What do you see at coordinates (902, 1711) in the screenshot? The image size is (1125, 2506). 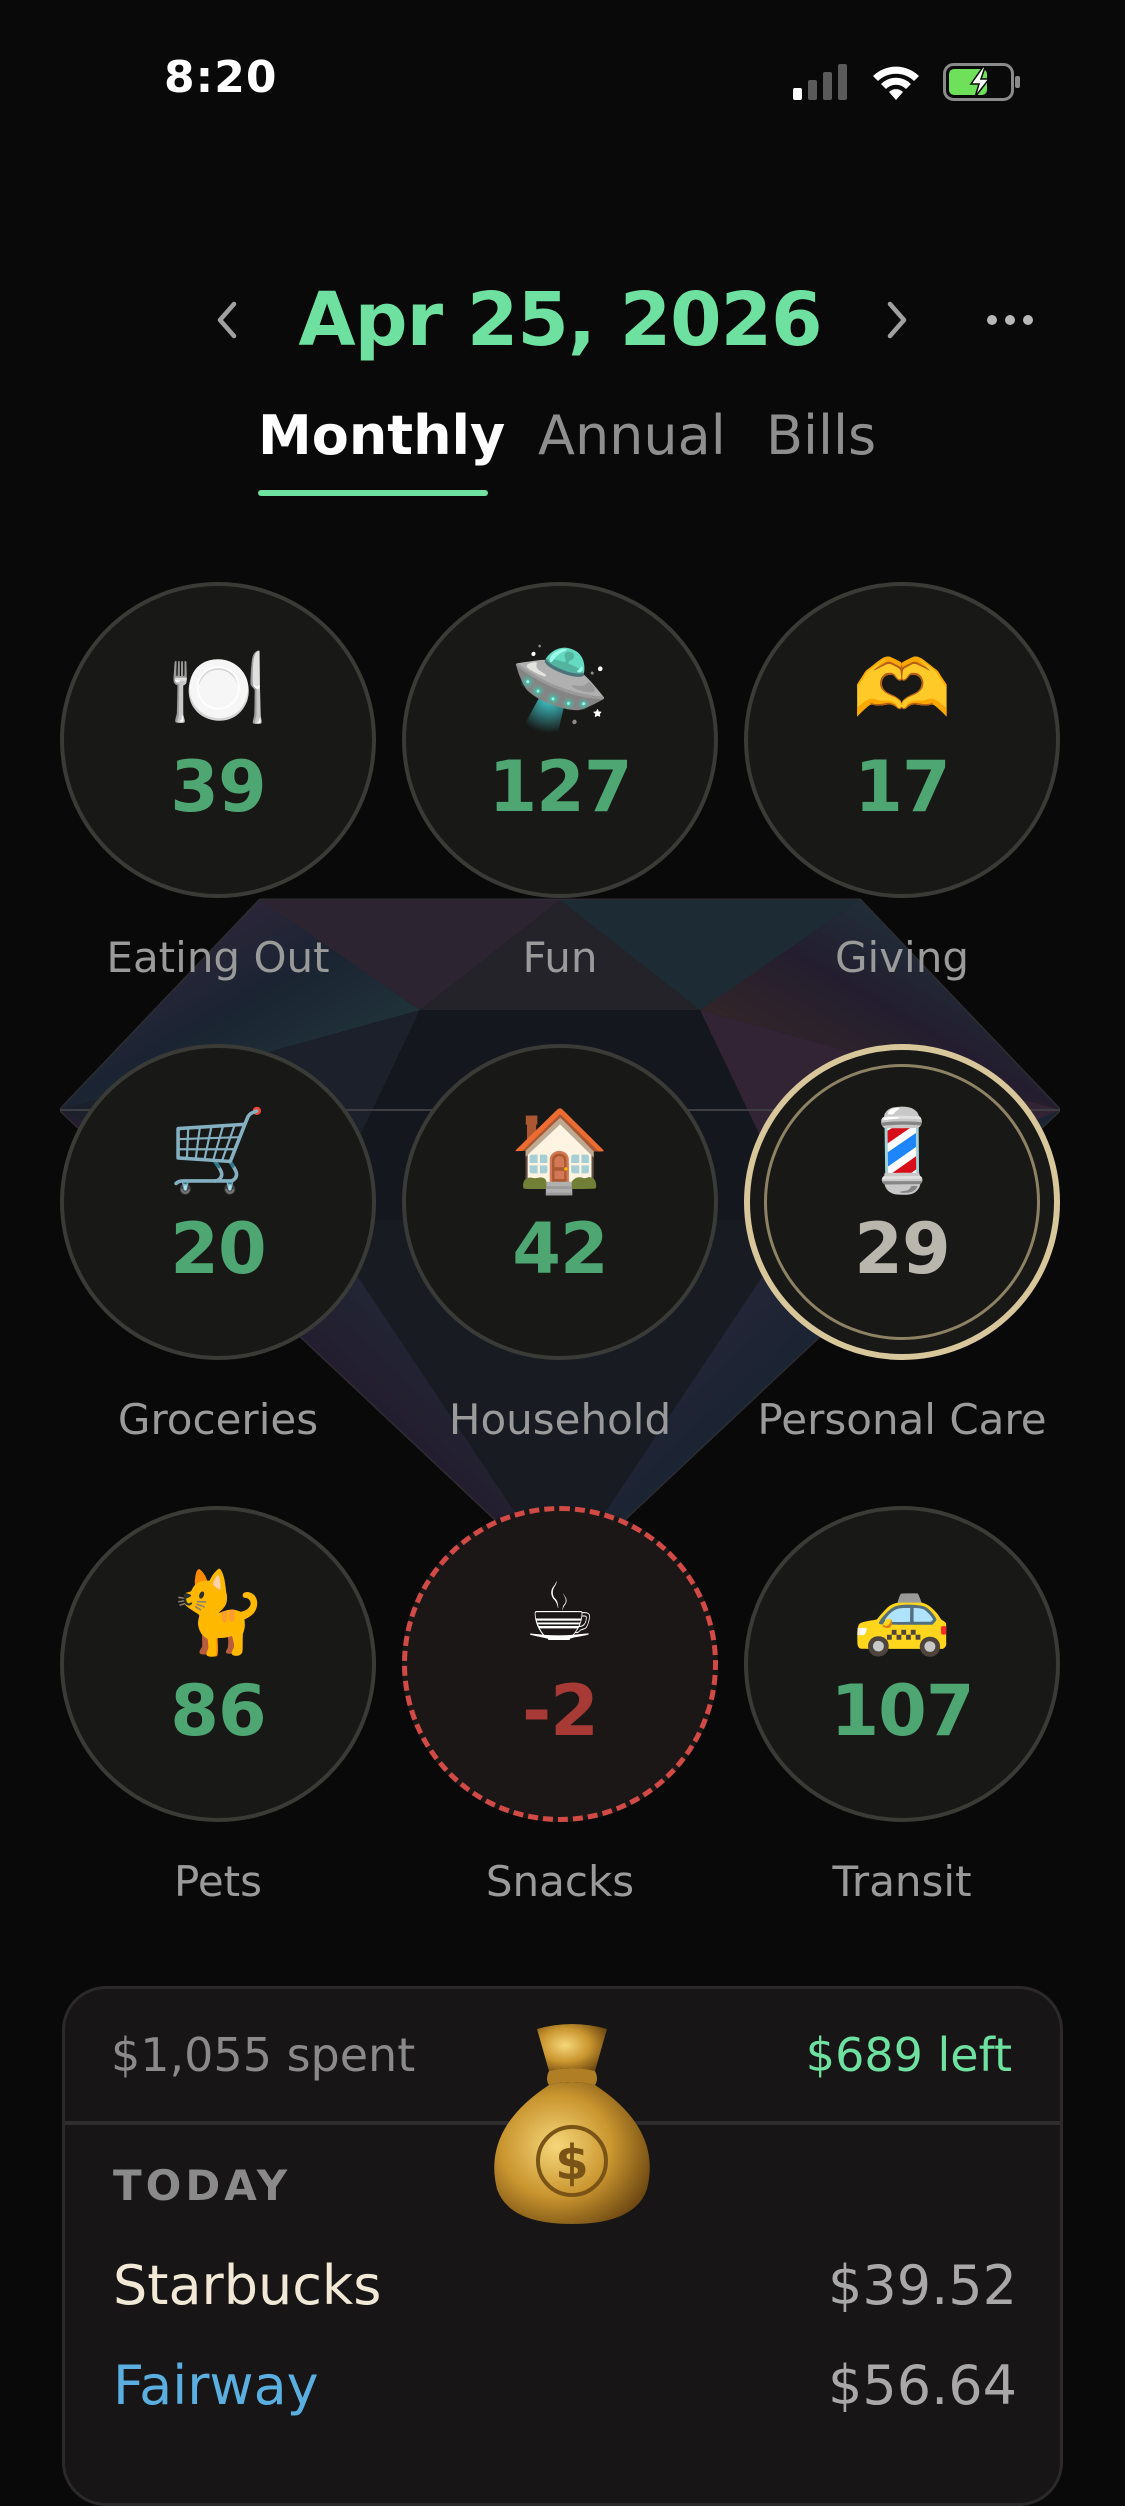 I see `category-value: 107` at bounding box center [902, 1711].